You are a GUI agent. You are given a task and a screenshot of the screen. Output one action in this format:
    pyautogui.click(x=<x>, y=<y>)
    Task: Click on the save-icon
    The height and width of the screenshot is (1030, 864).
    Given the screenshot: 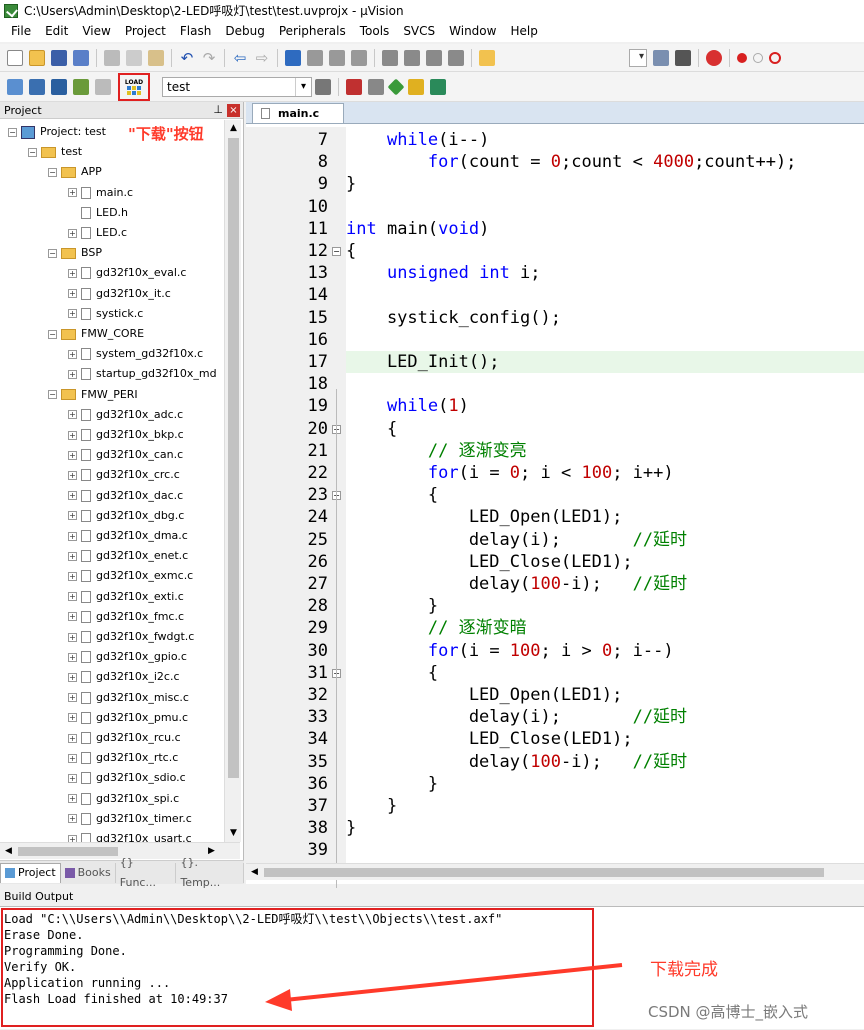 What is the action you would take?
    pyautogui.click(x=59, y=57)
    